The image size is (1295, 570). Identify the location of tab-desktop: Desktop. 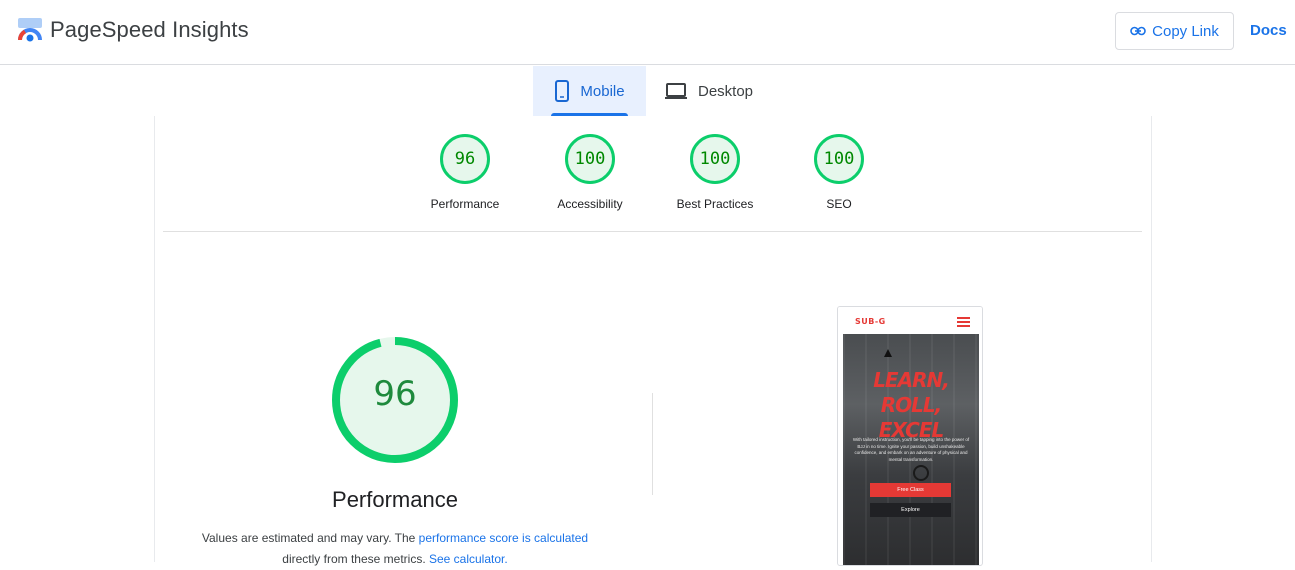
(708, 91).